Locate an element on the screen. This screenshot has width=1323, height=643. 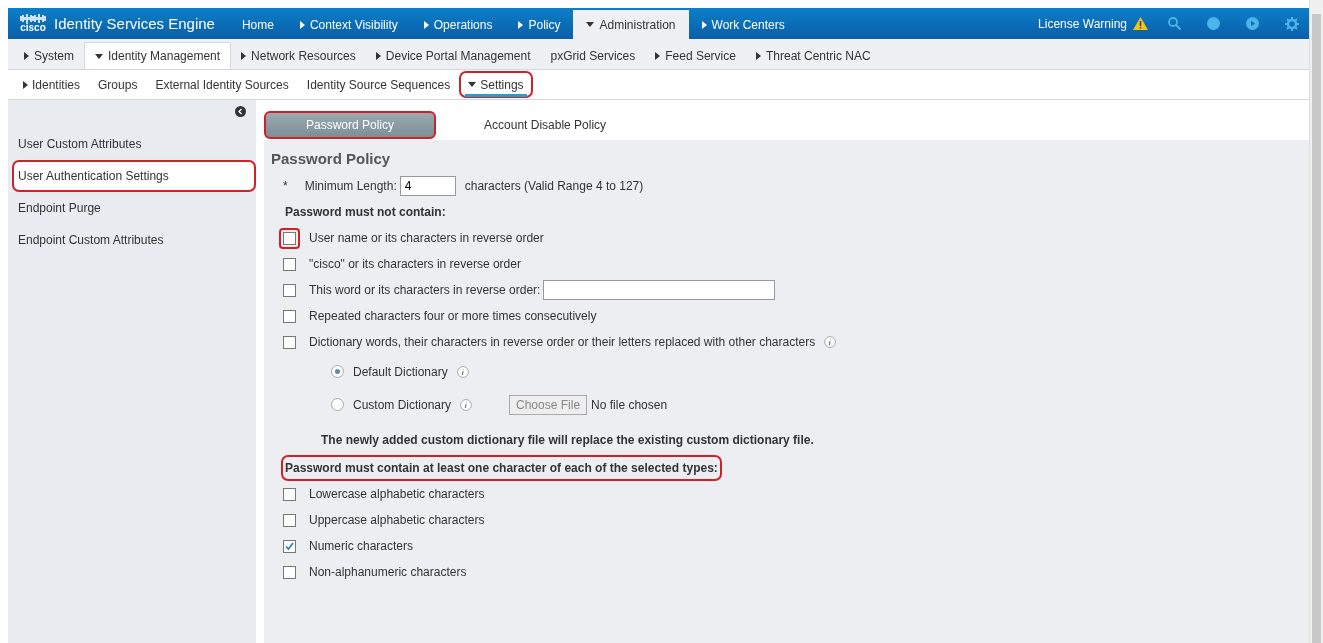
word-input-field is located at coordinates (659, 290).